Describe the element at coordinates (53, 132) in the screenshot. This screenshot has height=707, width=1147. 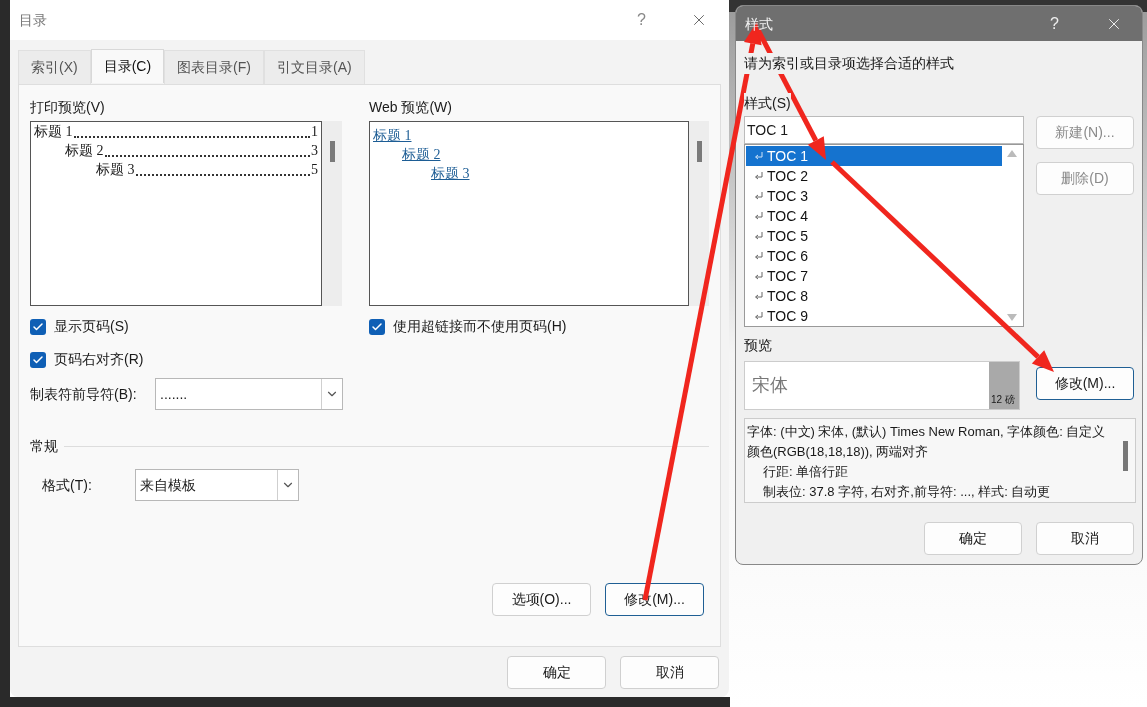
I see `toc-entry: 标题 1` at that location.